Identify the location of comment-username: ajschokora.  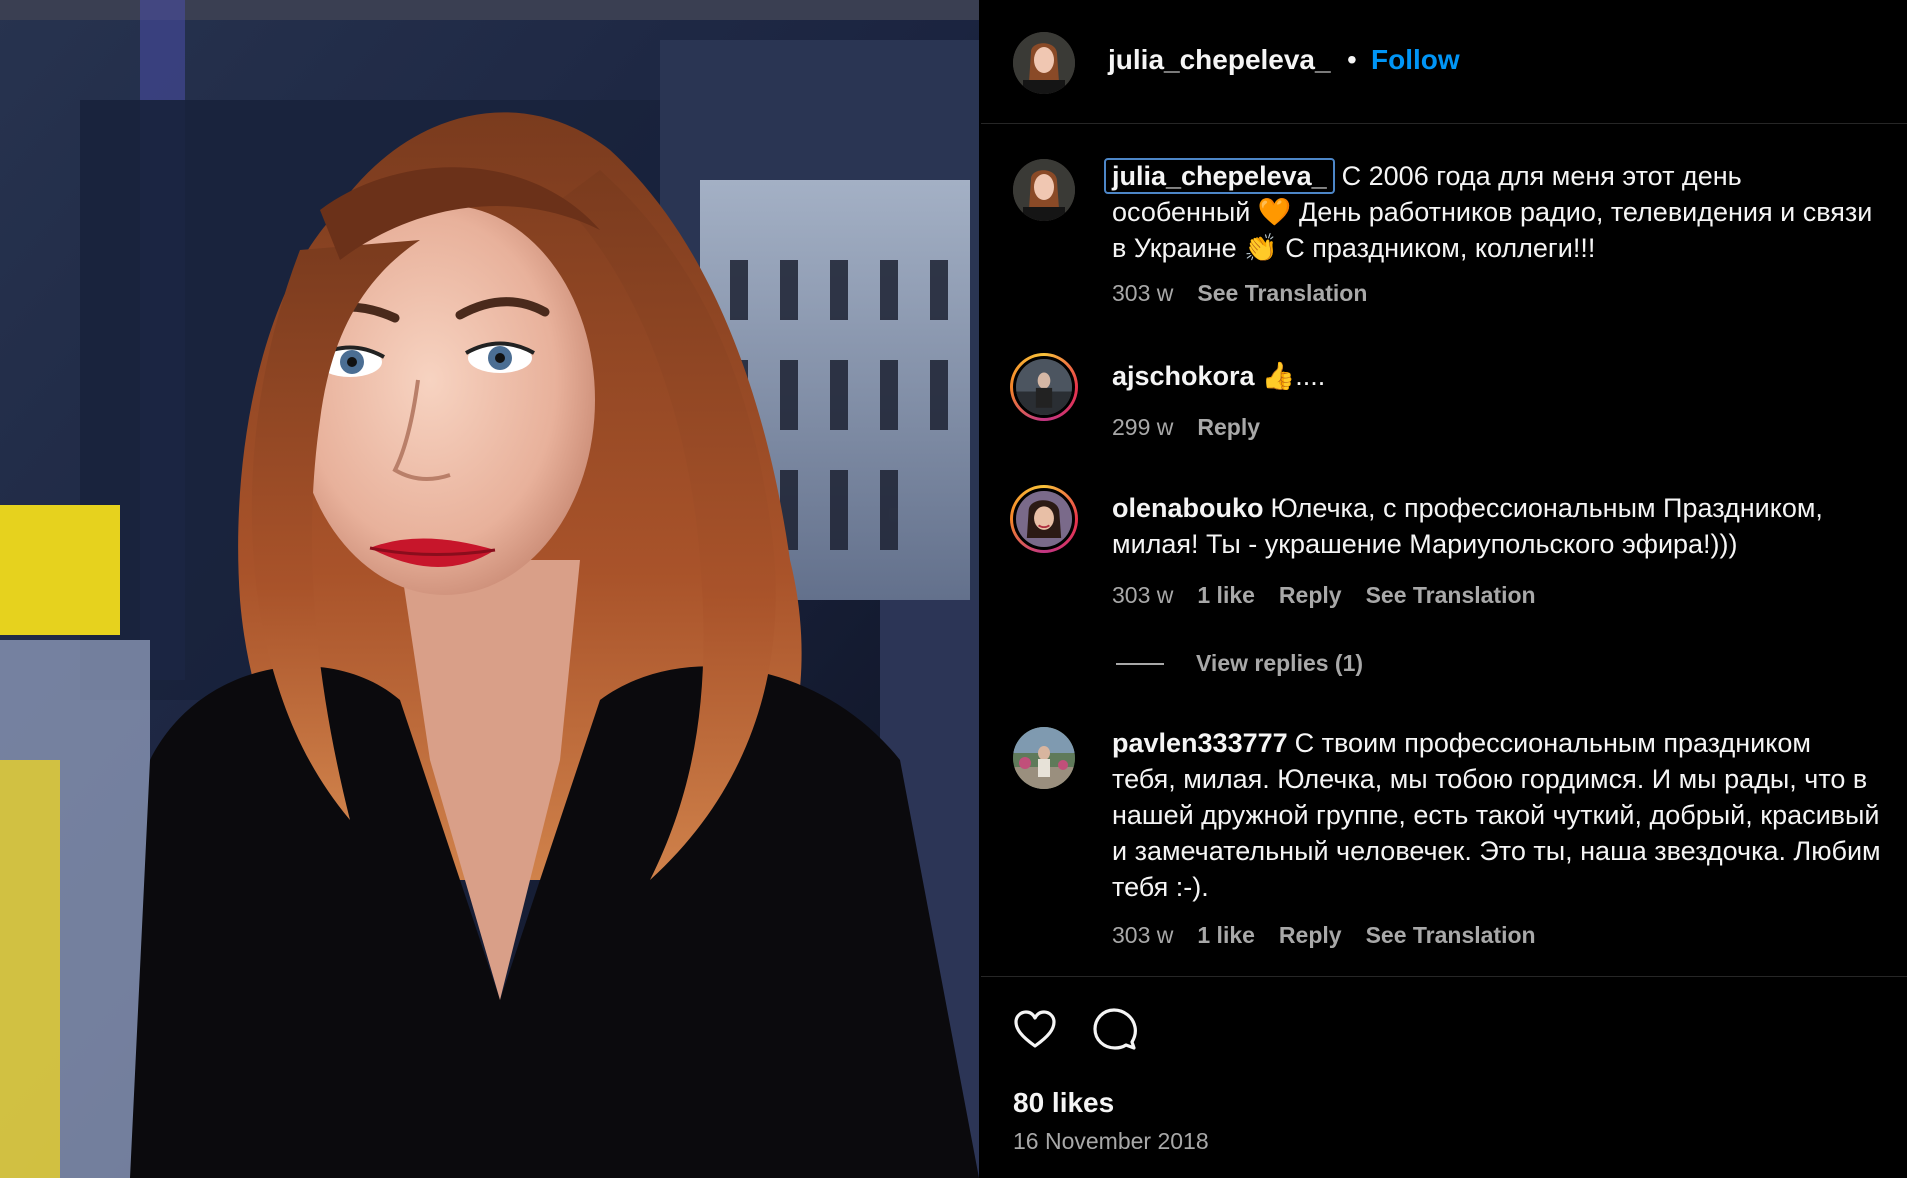
(1183, 376).